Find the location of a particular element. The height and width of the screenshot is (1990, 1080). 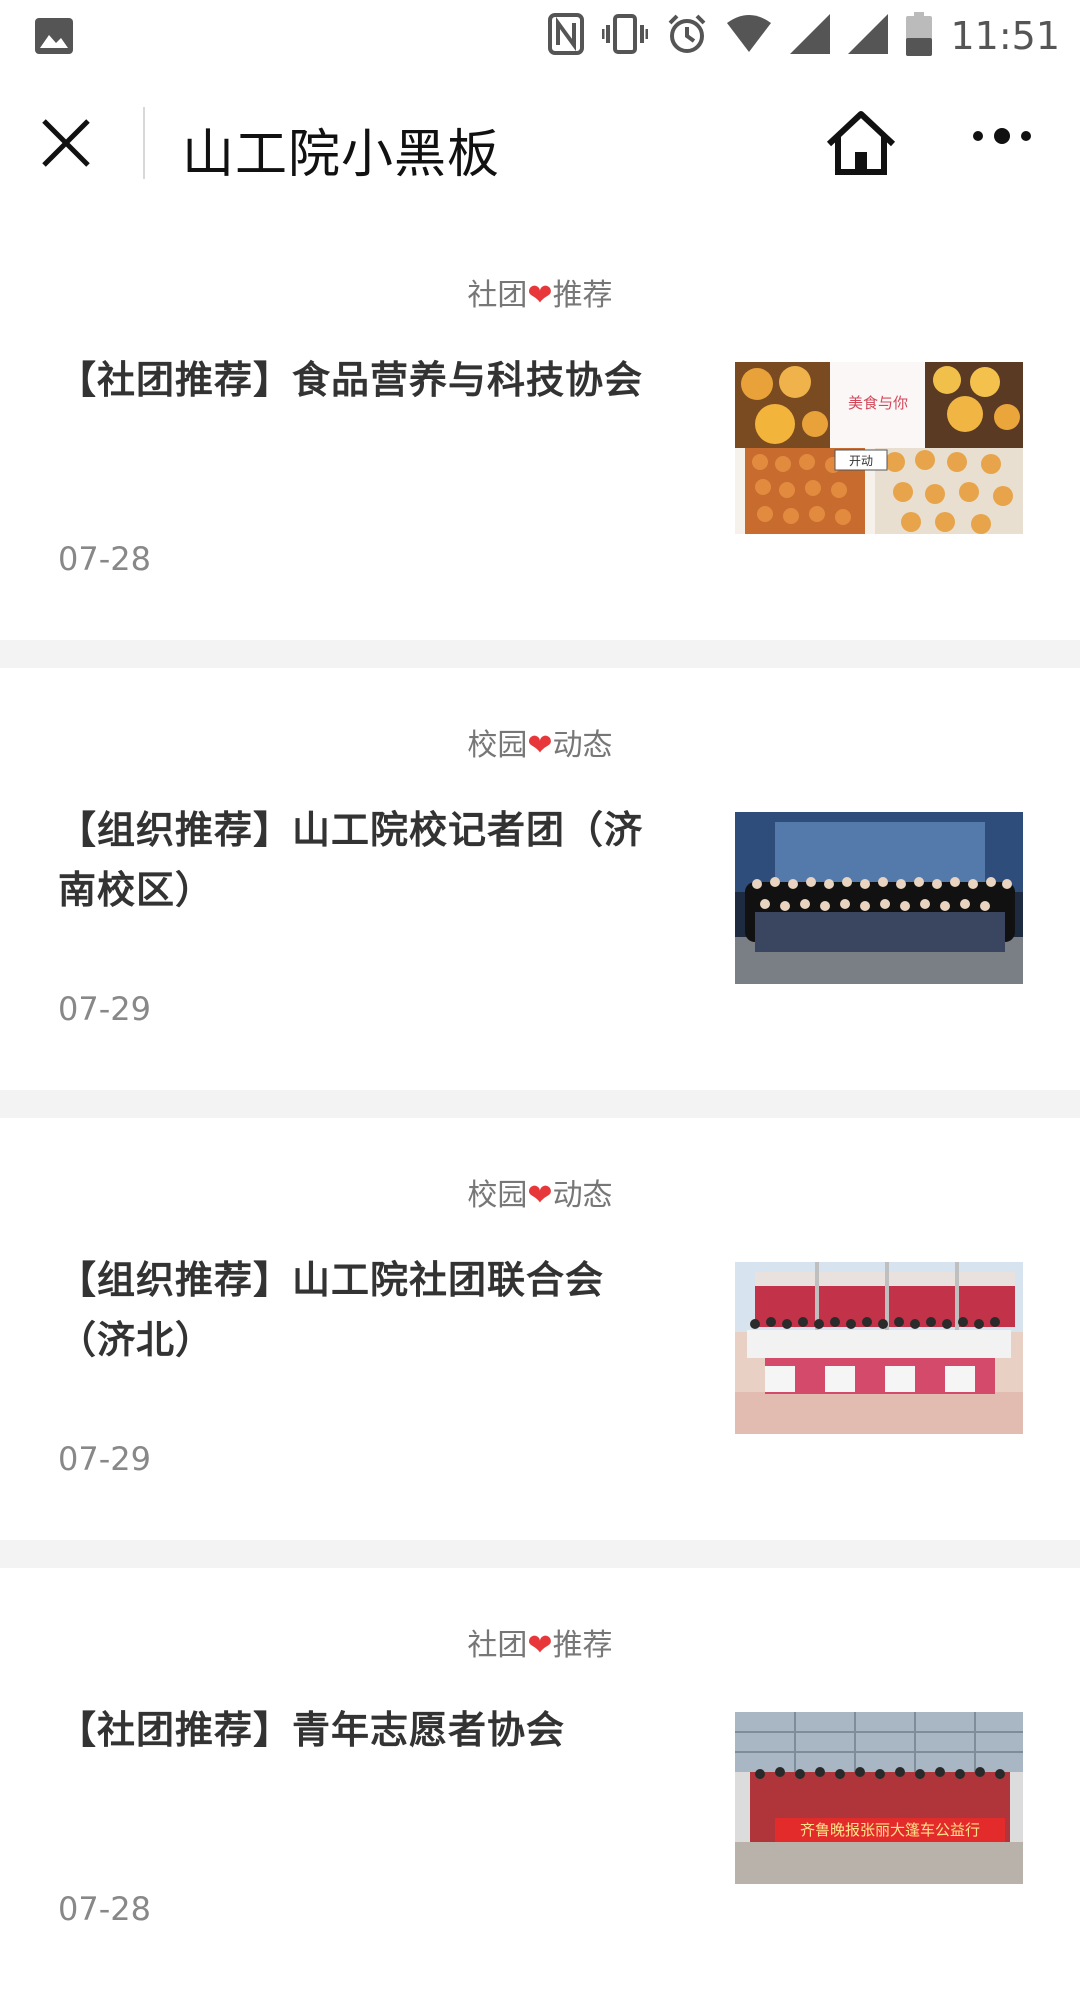

thumb-caption: 美食与你 is located at coordinates (878, 403).